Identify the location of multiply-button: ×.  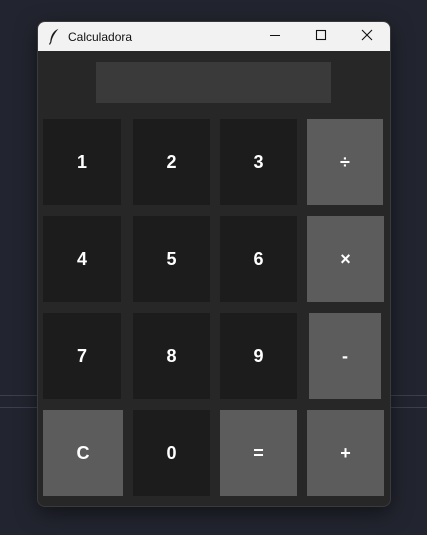
(345, 259).